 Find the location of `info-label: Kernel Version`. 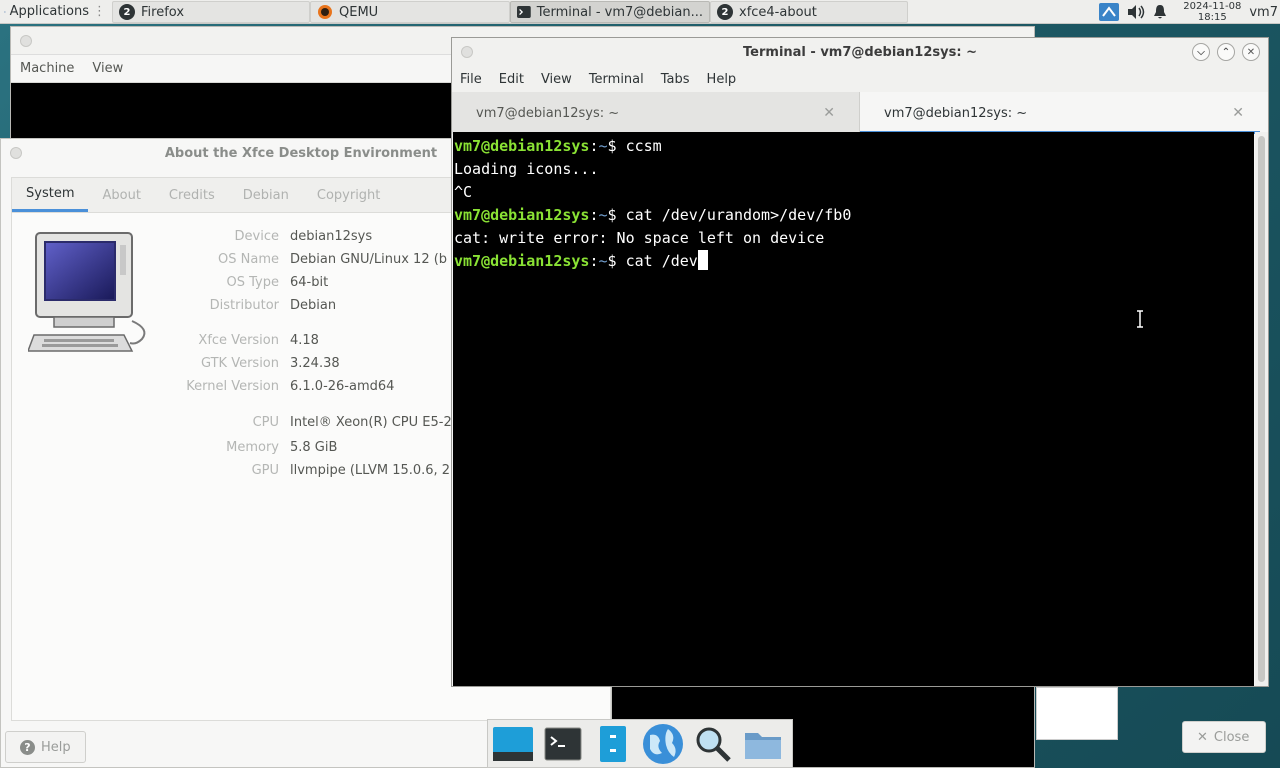

info-label: Kernel Version is located at coordinates (232, 386).